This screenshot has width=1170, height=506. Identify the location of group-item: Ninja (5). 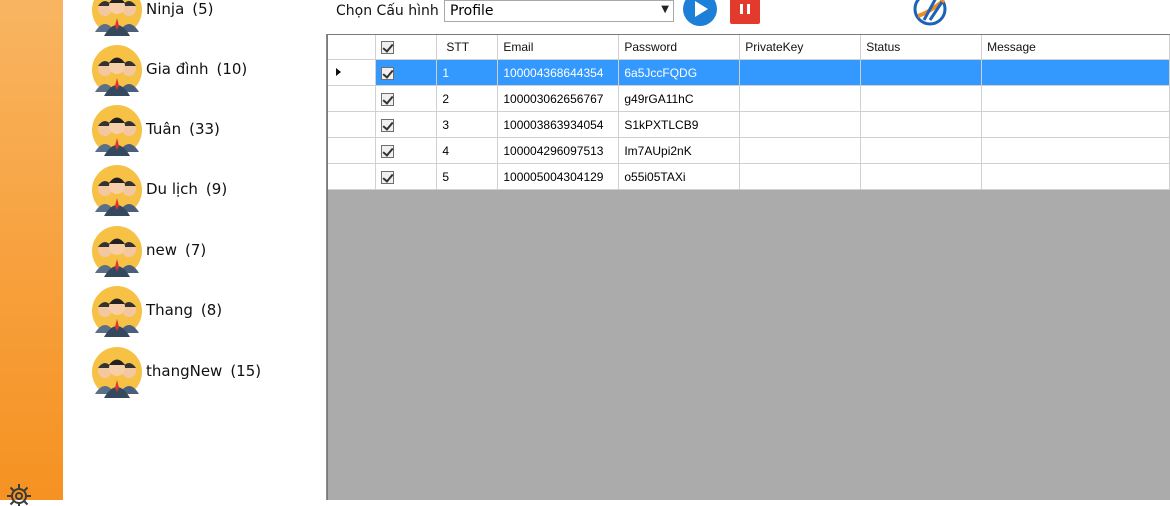
(203, 18).